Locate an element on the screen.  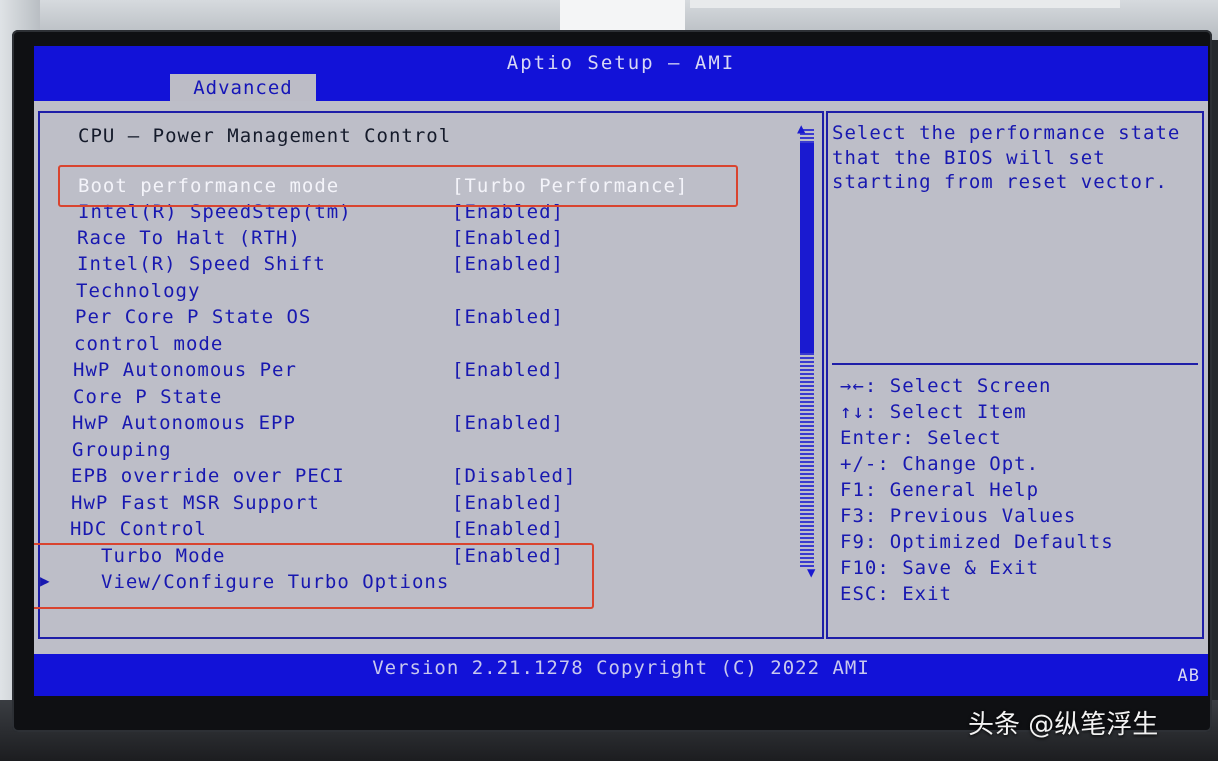
key-f3: F3: Previous Values is located at coordinates (958, 516).